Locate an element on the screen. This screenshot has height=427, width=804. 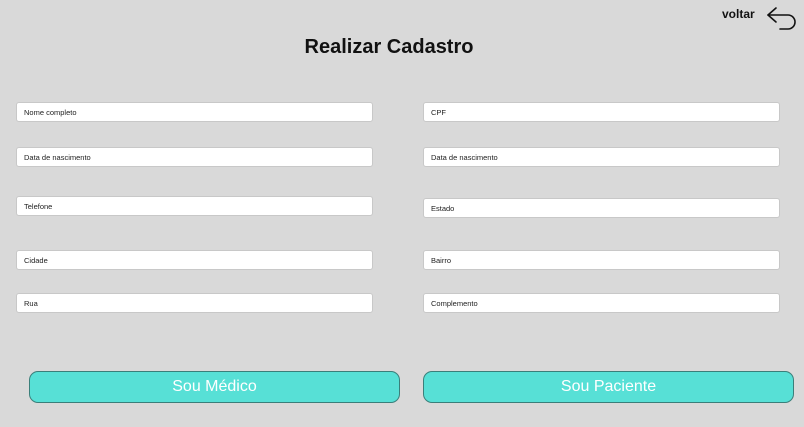
data-nascimento-left-field is located at coordinates (194, 157).